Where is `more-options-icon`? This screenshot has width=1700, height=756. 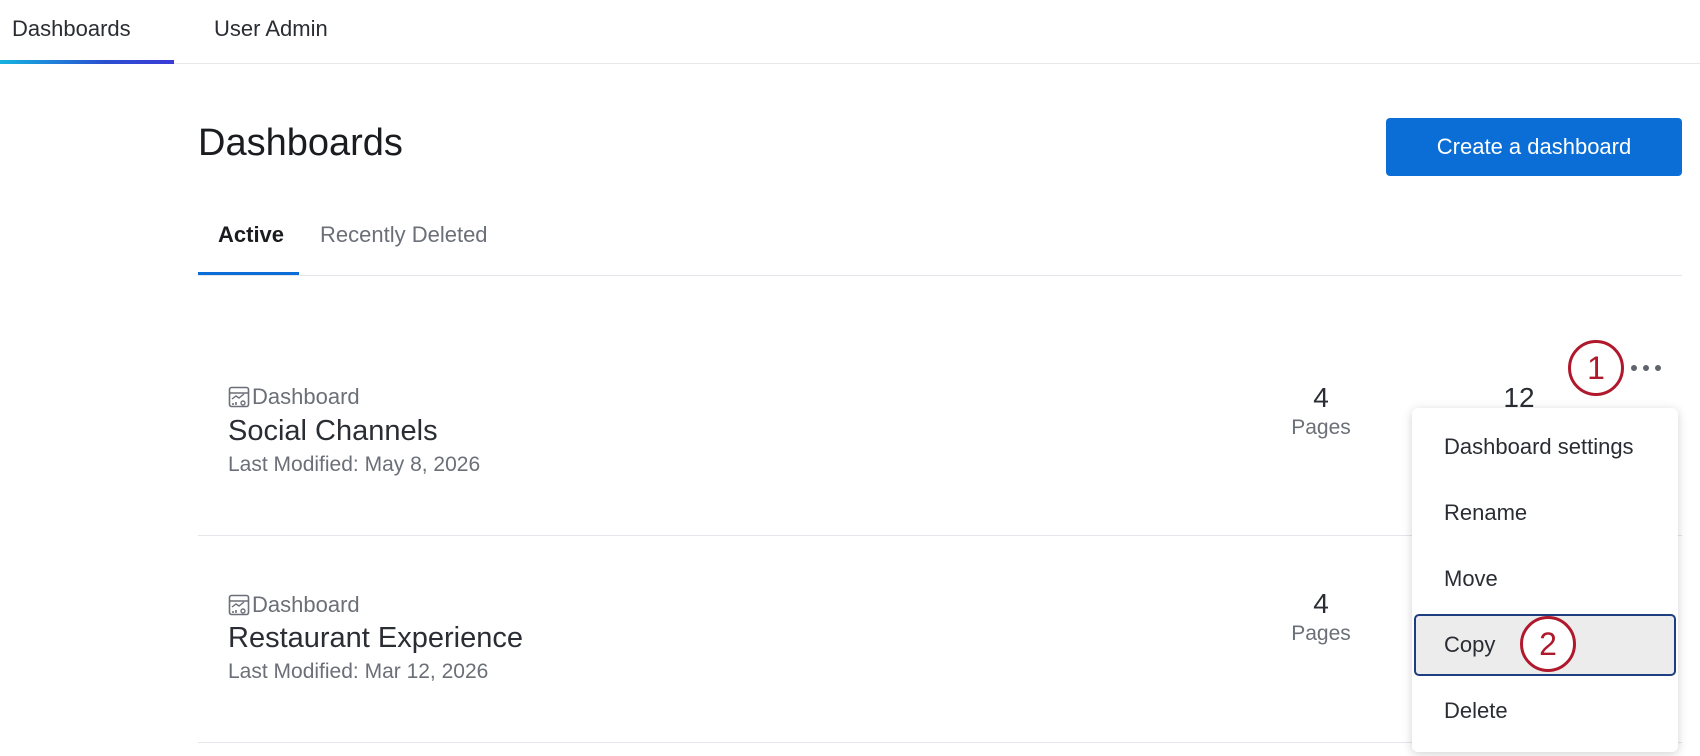 more-options-icon is located at coordinates (1646, 368).